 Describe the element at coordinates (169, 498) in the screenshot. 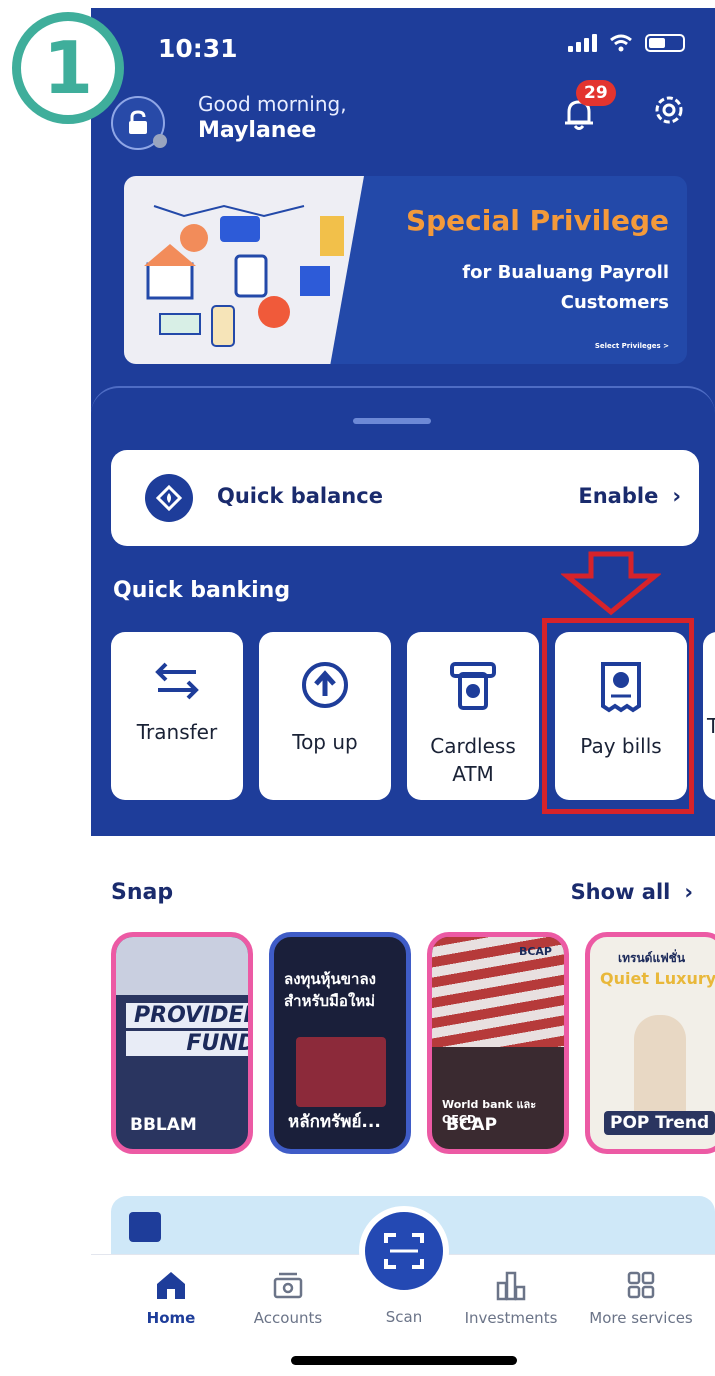

I see `diamond-icon` at that location.